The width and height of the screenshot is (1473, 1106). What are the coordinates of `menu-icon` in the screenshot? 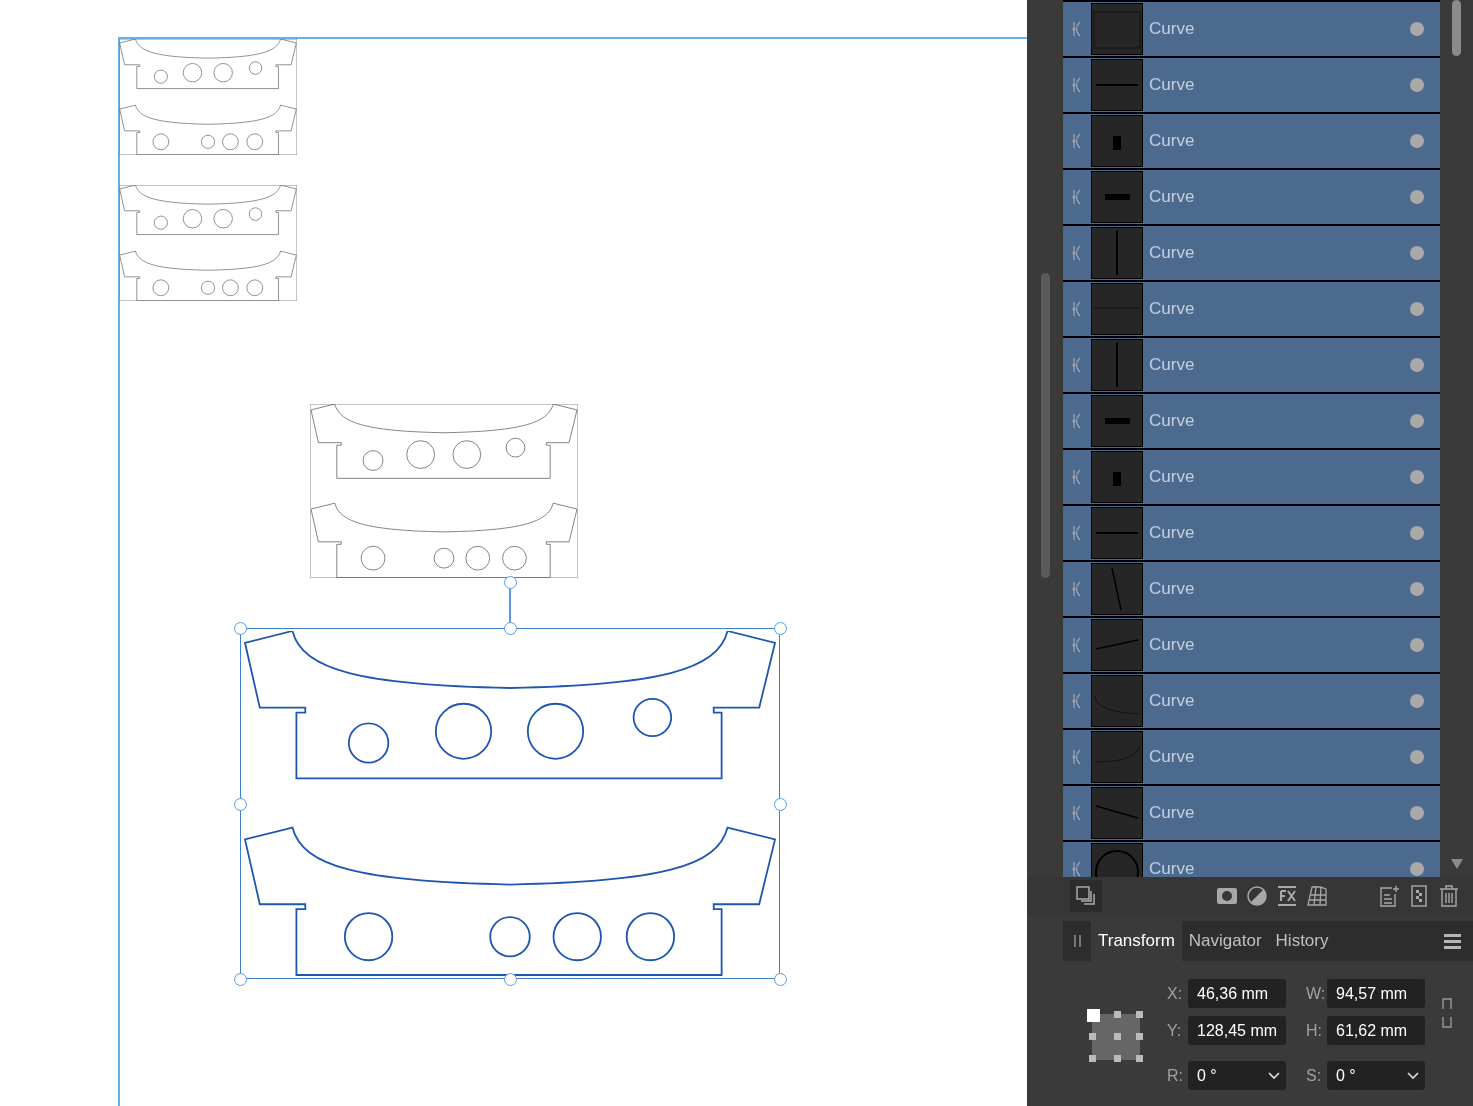 It's located at (1452, 941).